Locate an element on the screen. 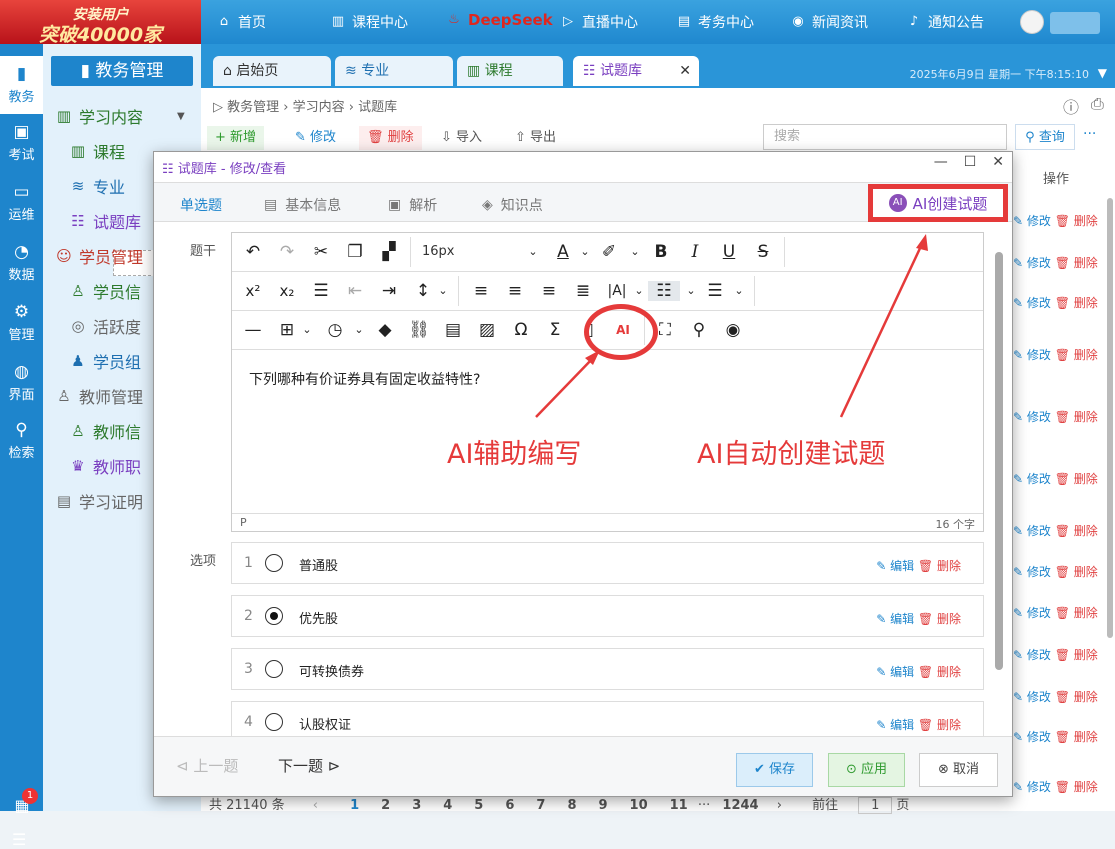 The width and height of the screenshot is (1115, 849). horizontal-rule-icon: — is located at coordinates (253, 330).